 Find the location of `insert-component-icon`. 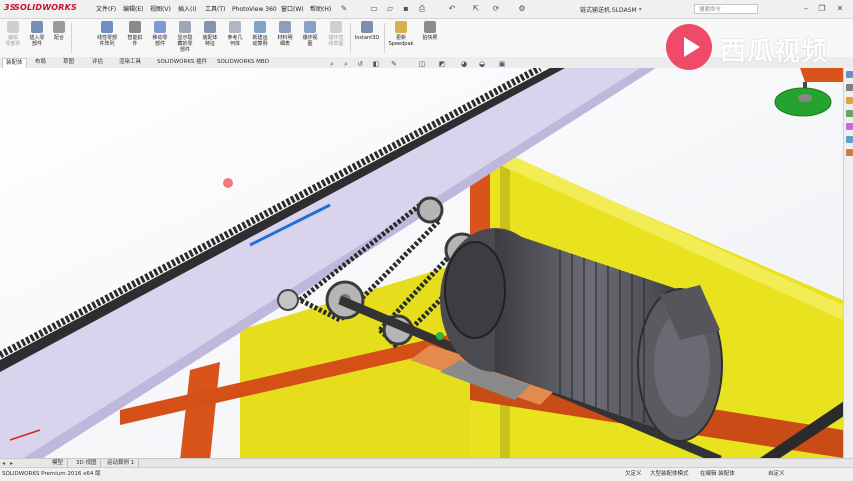

insert-component-icon is located at coordinates (37, 27).